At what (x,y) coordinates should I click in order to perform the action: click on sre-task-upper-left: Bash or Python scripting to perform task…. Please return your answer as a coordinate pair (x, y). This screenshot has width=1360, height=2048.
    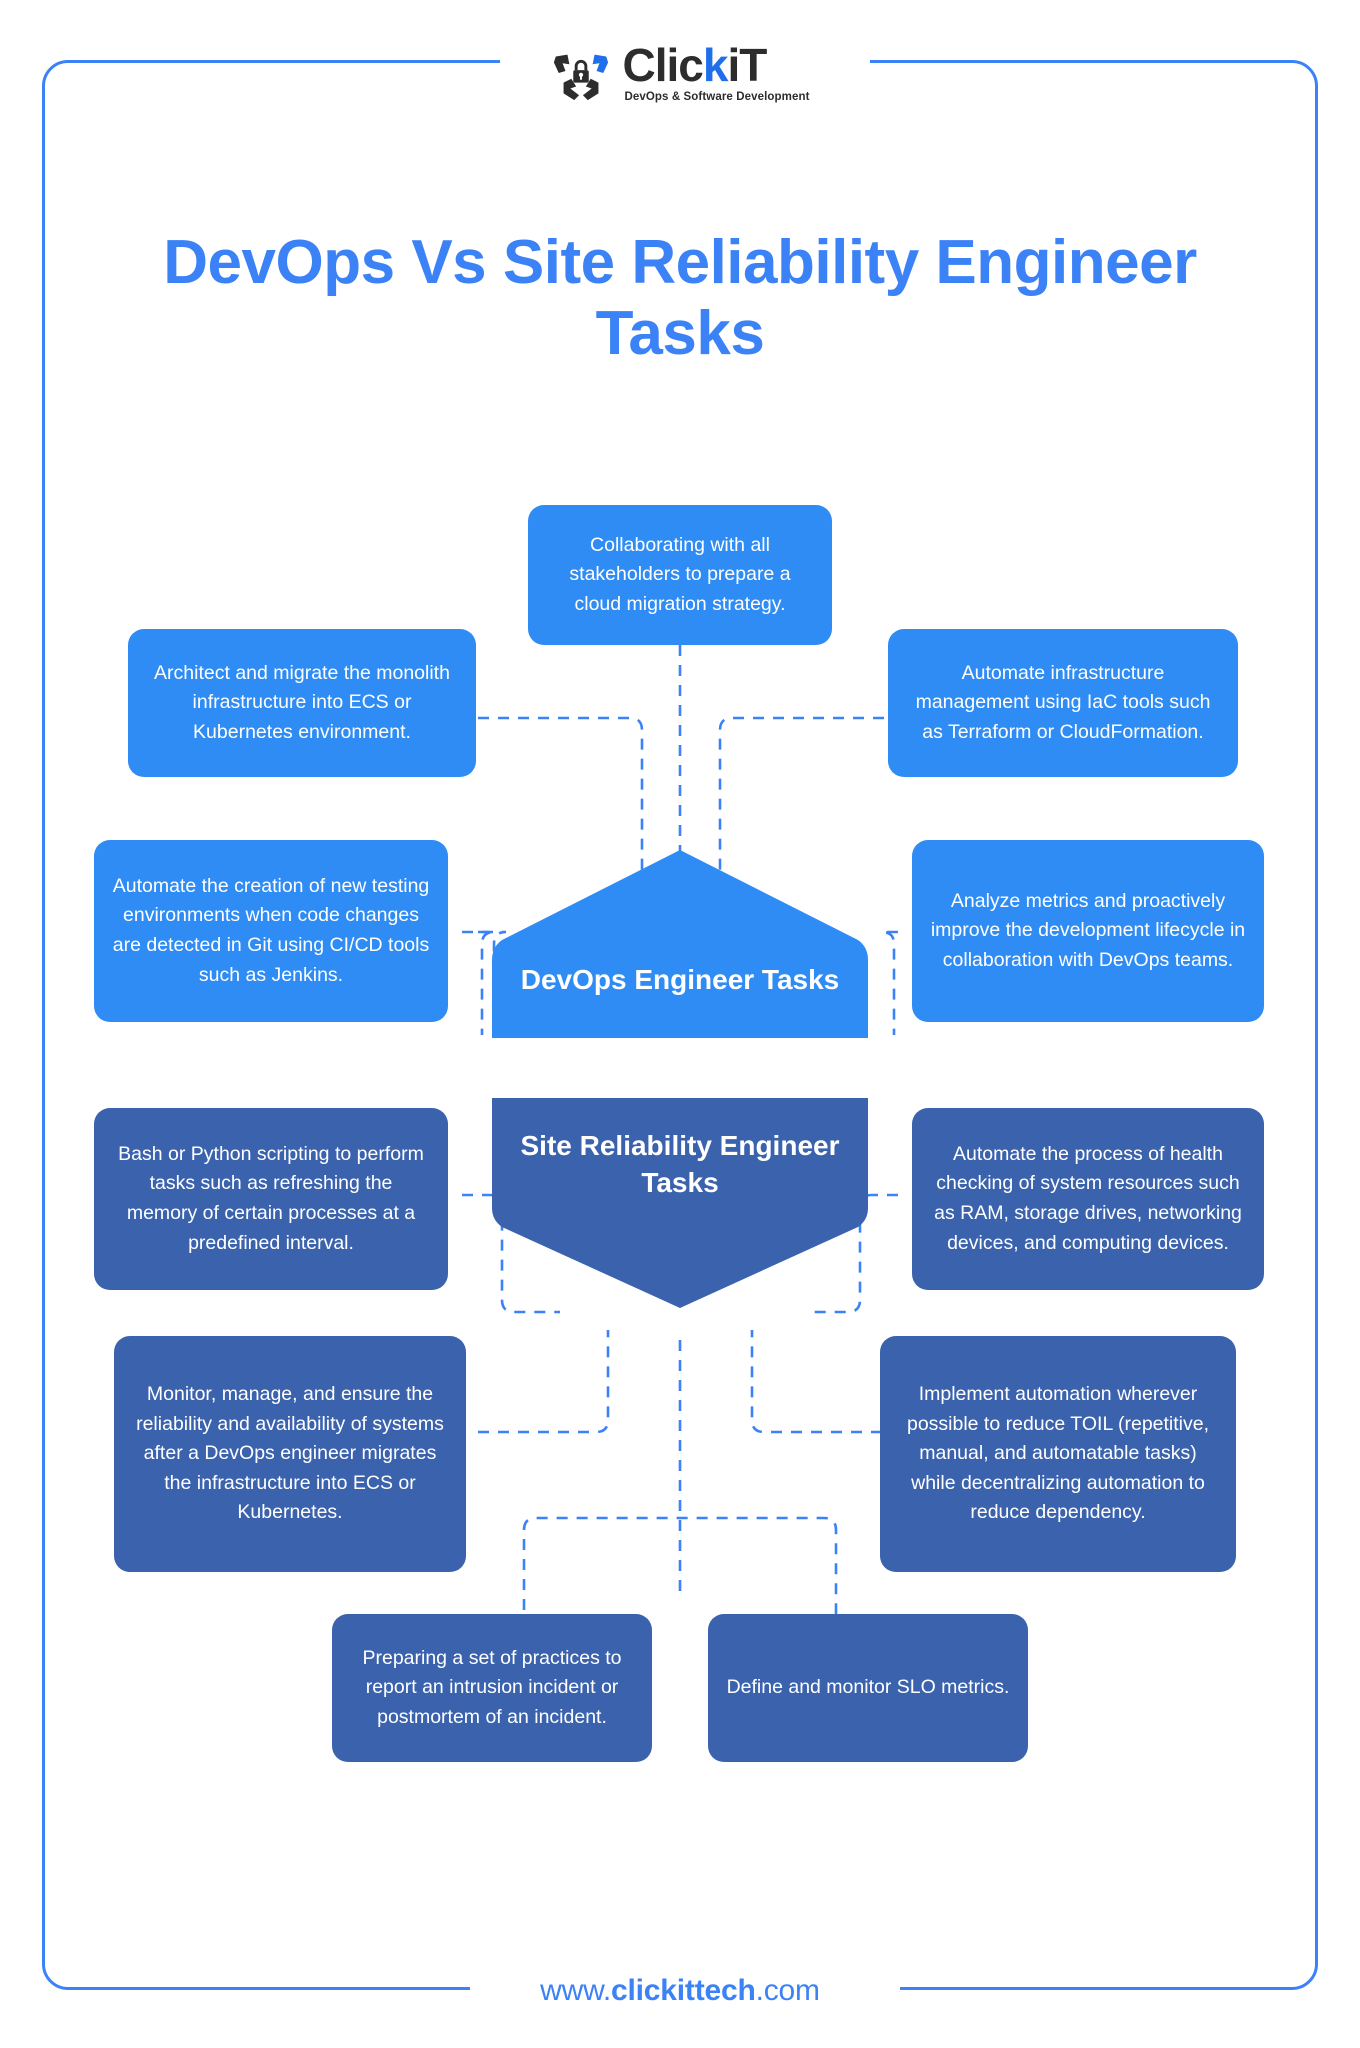
    Looking at the image, I should click on (271, 1199).